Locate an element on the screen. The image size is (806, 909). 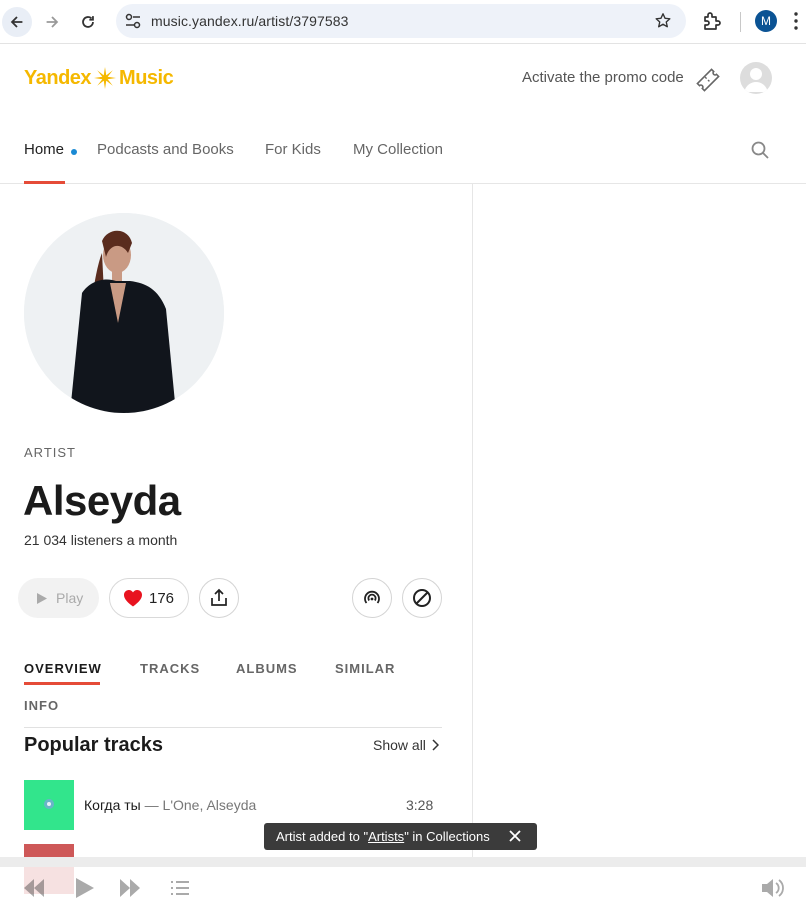
tab-info: INFO is located at coordinates (41, 705).